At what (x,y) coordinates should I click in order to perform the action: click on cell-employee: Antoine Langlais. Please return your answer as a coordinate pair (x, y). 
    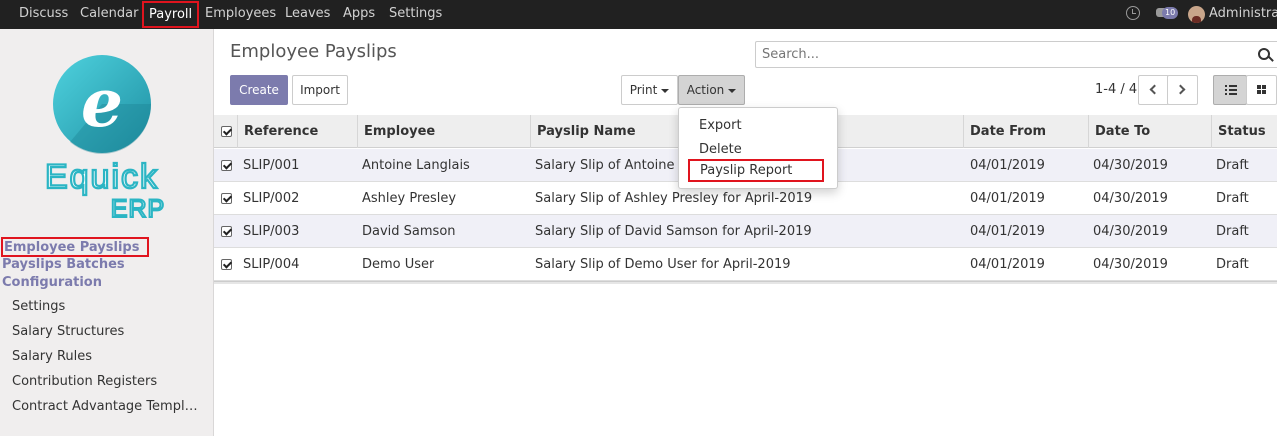
    Looking at the image, I should click on (416, 165).